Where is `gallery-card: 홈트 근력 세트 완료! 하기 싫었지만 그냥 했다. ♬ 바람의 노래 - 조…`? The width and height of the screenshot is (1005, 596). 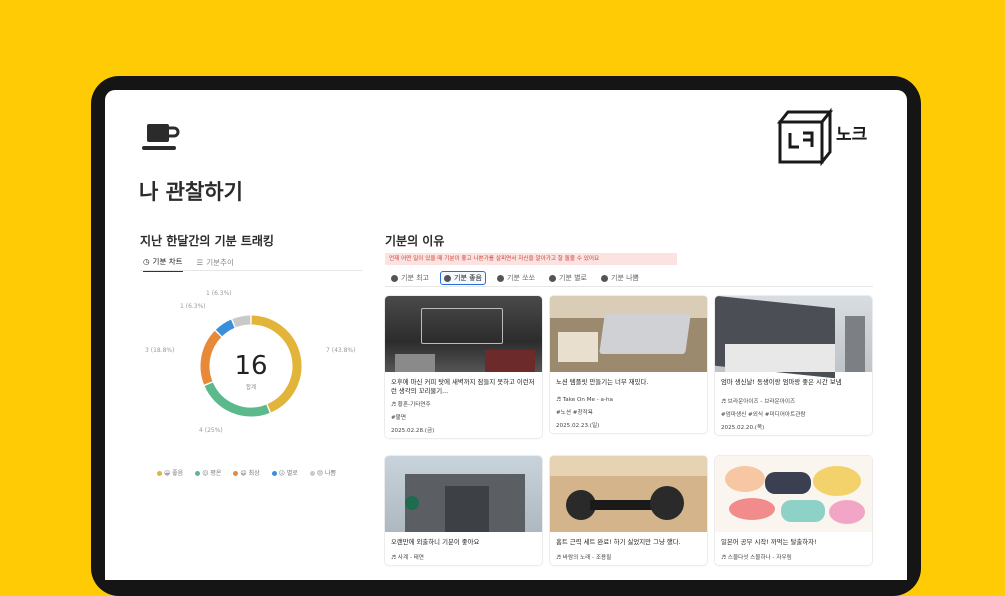 gallery-card: 홈트 근력 세트 완료! 하기 싫었지만 그냥 했다. ♬ 바람의 노래 - 조… is located at coordinates (628, 510).